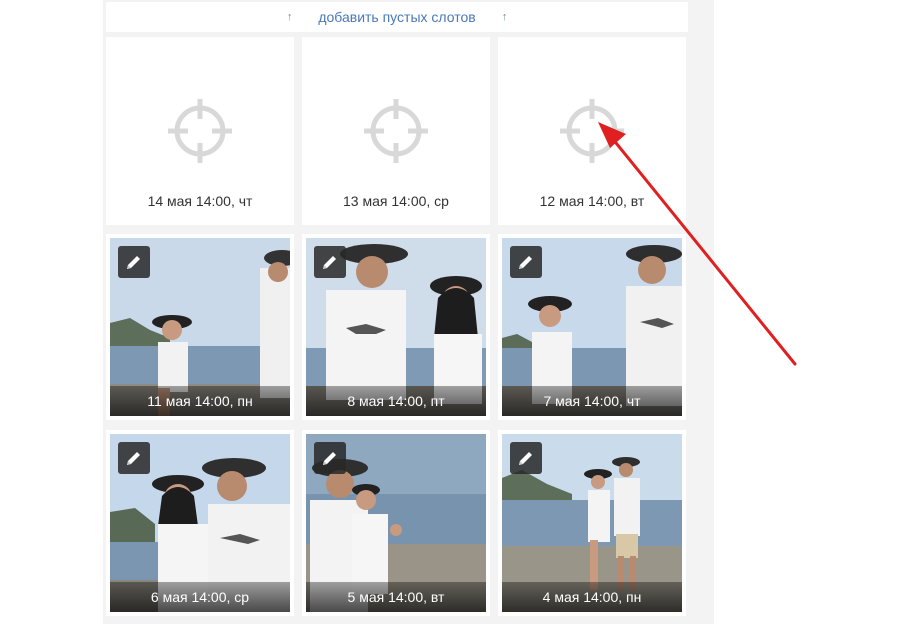 The height and width of the screenshot is (624, 903). Describe the element at coordinates (396, 201) in the screenshot. I see `slot-date-label: 13 мая 14:00, ср` at that location.